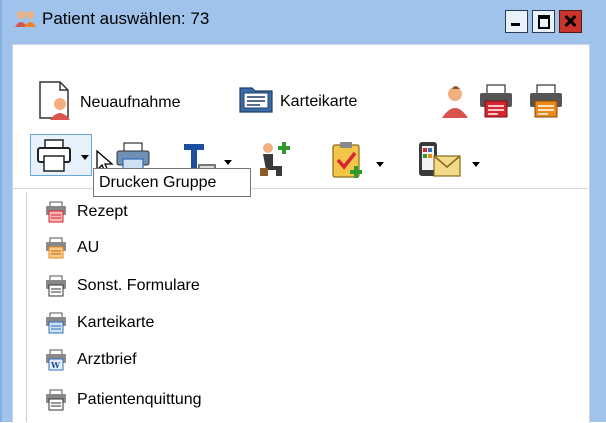 The image size is (606, 423). Describe the element at coordinates (304, 18) in the screenshot. I see `title-bar: Patient auswählen: 73` at that location.